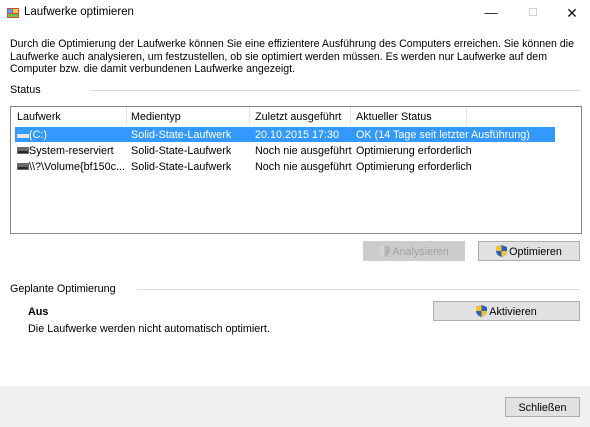  I want to click on close-button: Schließen, so click(542, 407).